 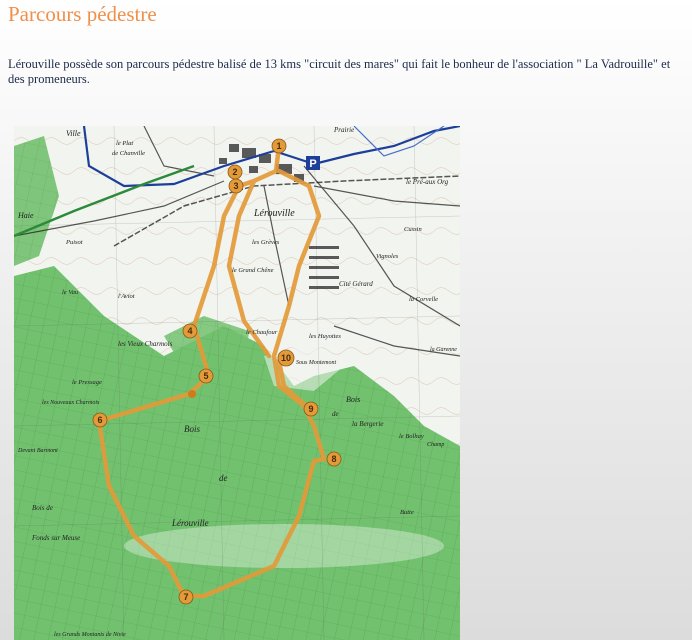 I want to click on waypoint-10: 10, so click(x=286, y=358).